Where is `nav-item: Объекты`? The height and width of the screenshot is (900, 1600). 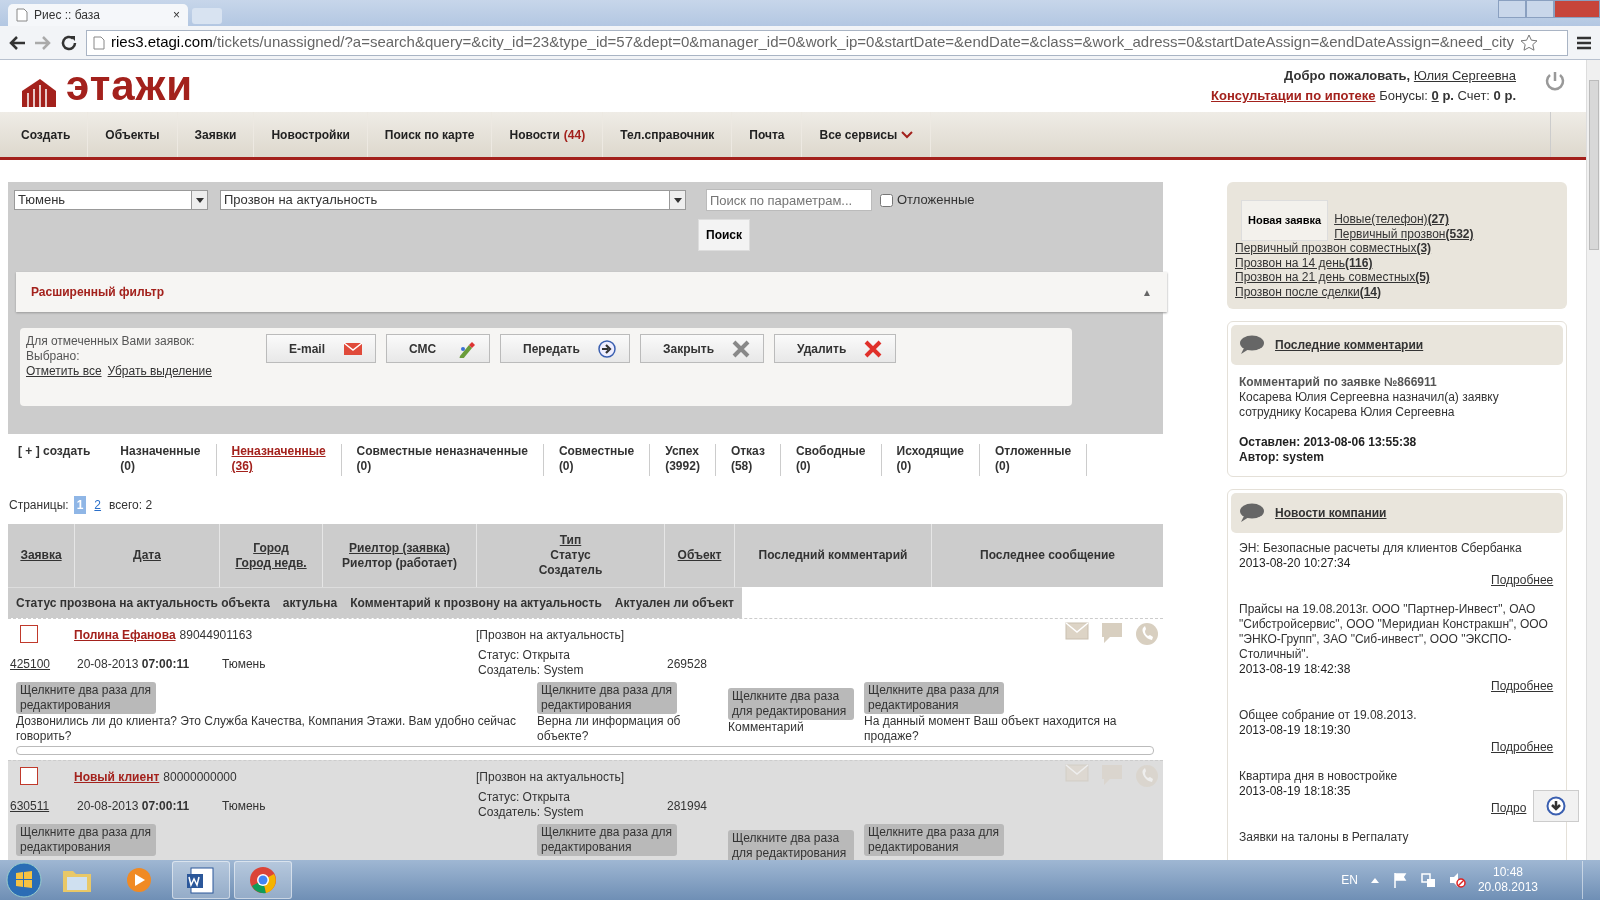
nav-item: Объекты is located at coordinates (133, 134).